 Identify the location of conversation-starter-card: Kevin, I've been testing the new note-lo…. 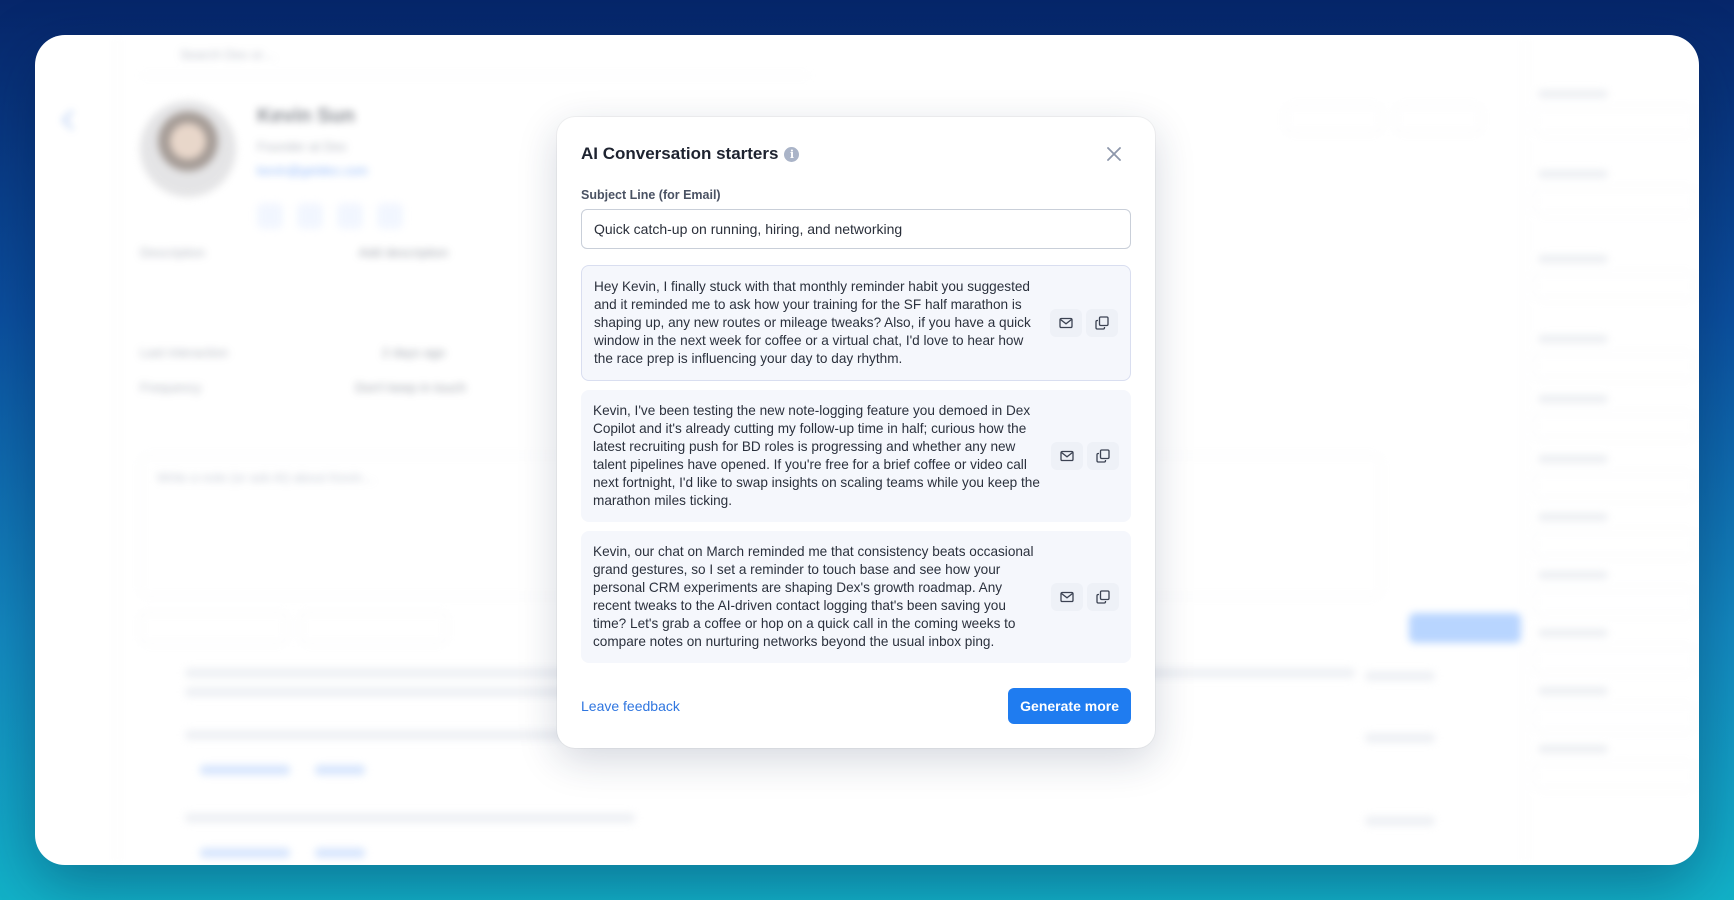
(856, 456).